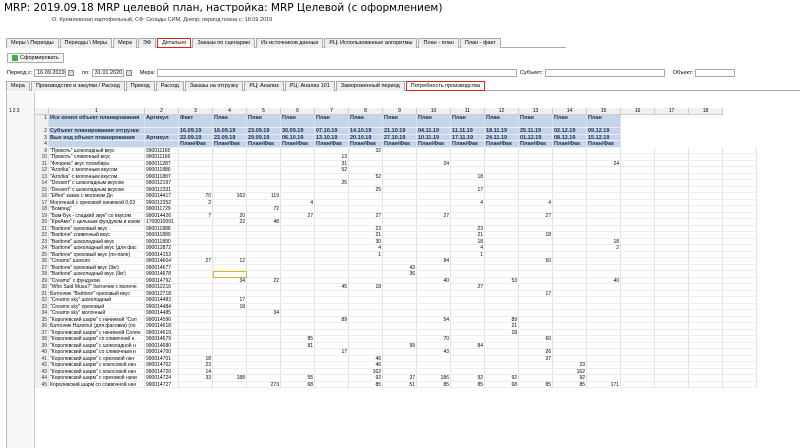 This screenshot has width=803, height=448. I want to click on tab-top-6: Из источников данных, so click(290, 43).